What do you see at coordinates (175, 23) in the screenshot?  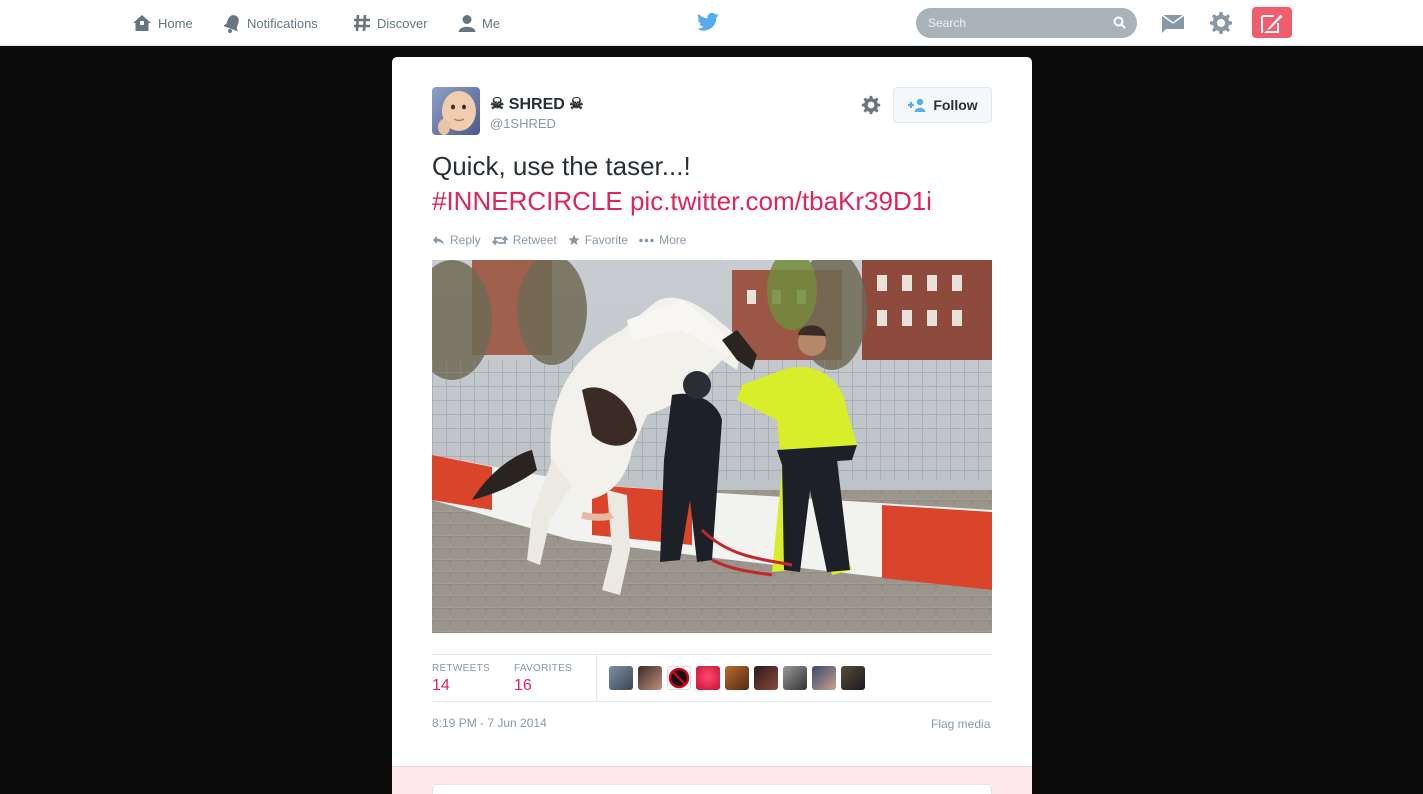 I see `nav-home-label: Home` at bounding box center [175, 23].